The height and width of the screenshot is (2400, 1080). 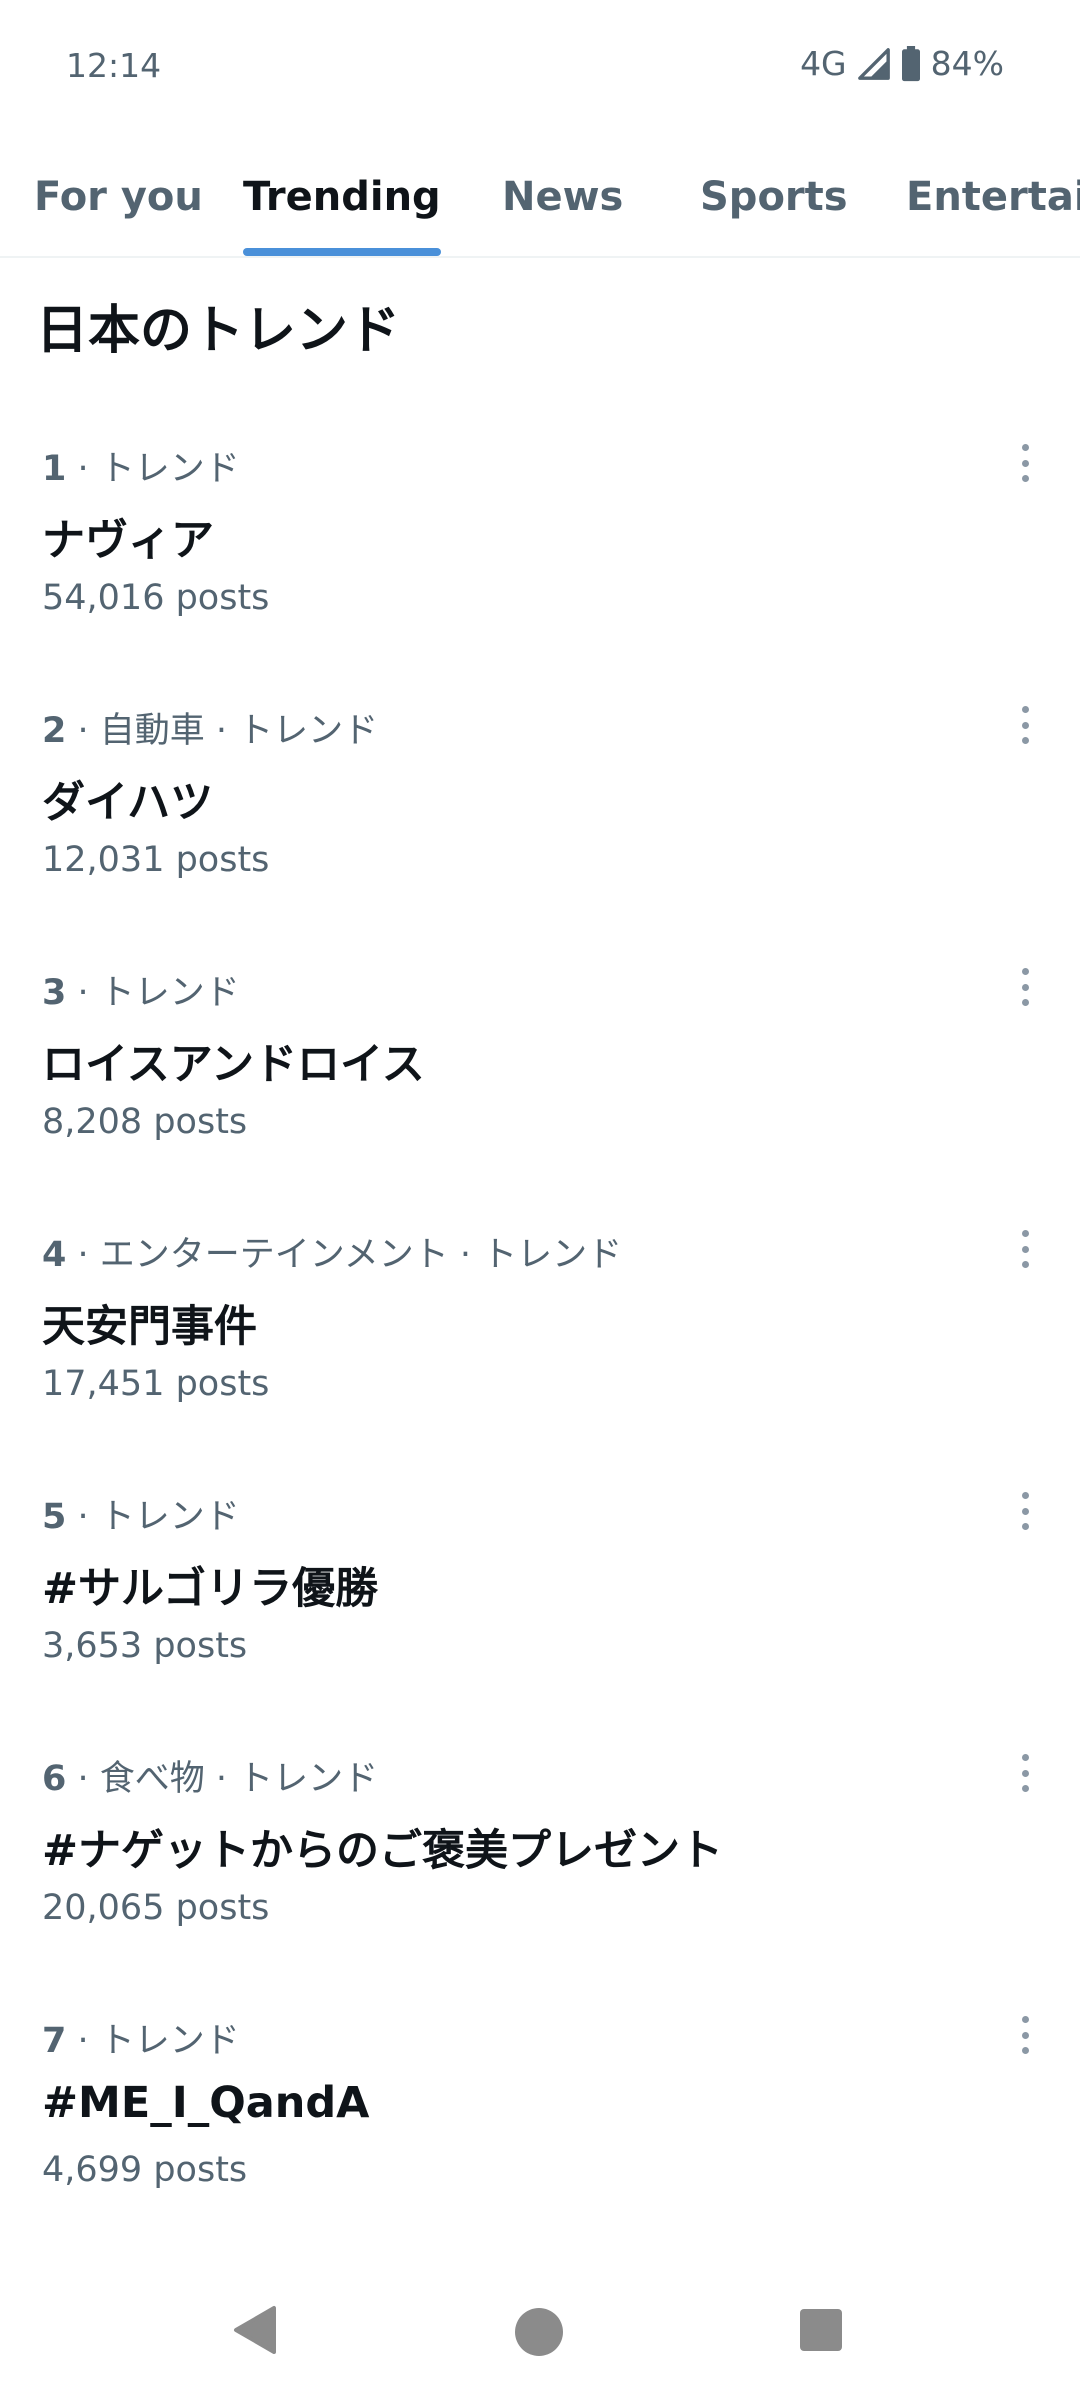 I want to click on tab-label: Trending, so click(x=342, y=197).